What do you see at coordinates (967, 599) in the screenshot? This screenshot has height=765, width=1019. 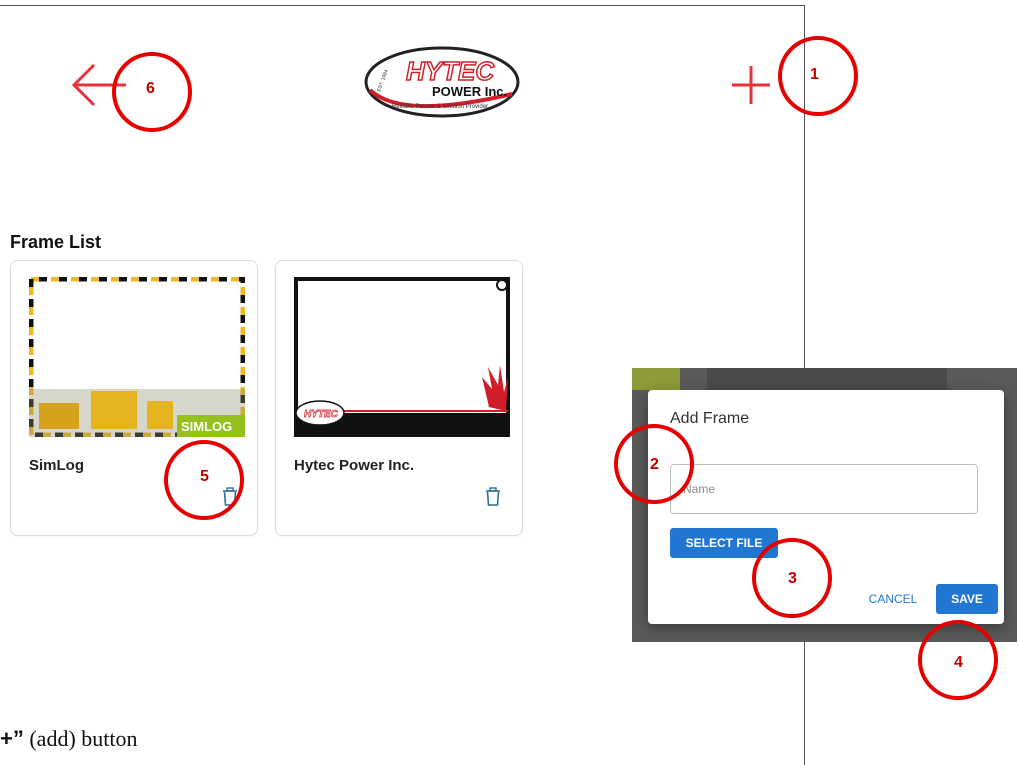 I see `save-button: SAVE` at bounding box center [967, 599].